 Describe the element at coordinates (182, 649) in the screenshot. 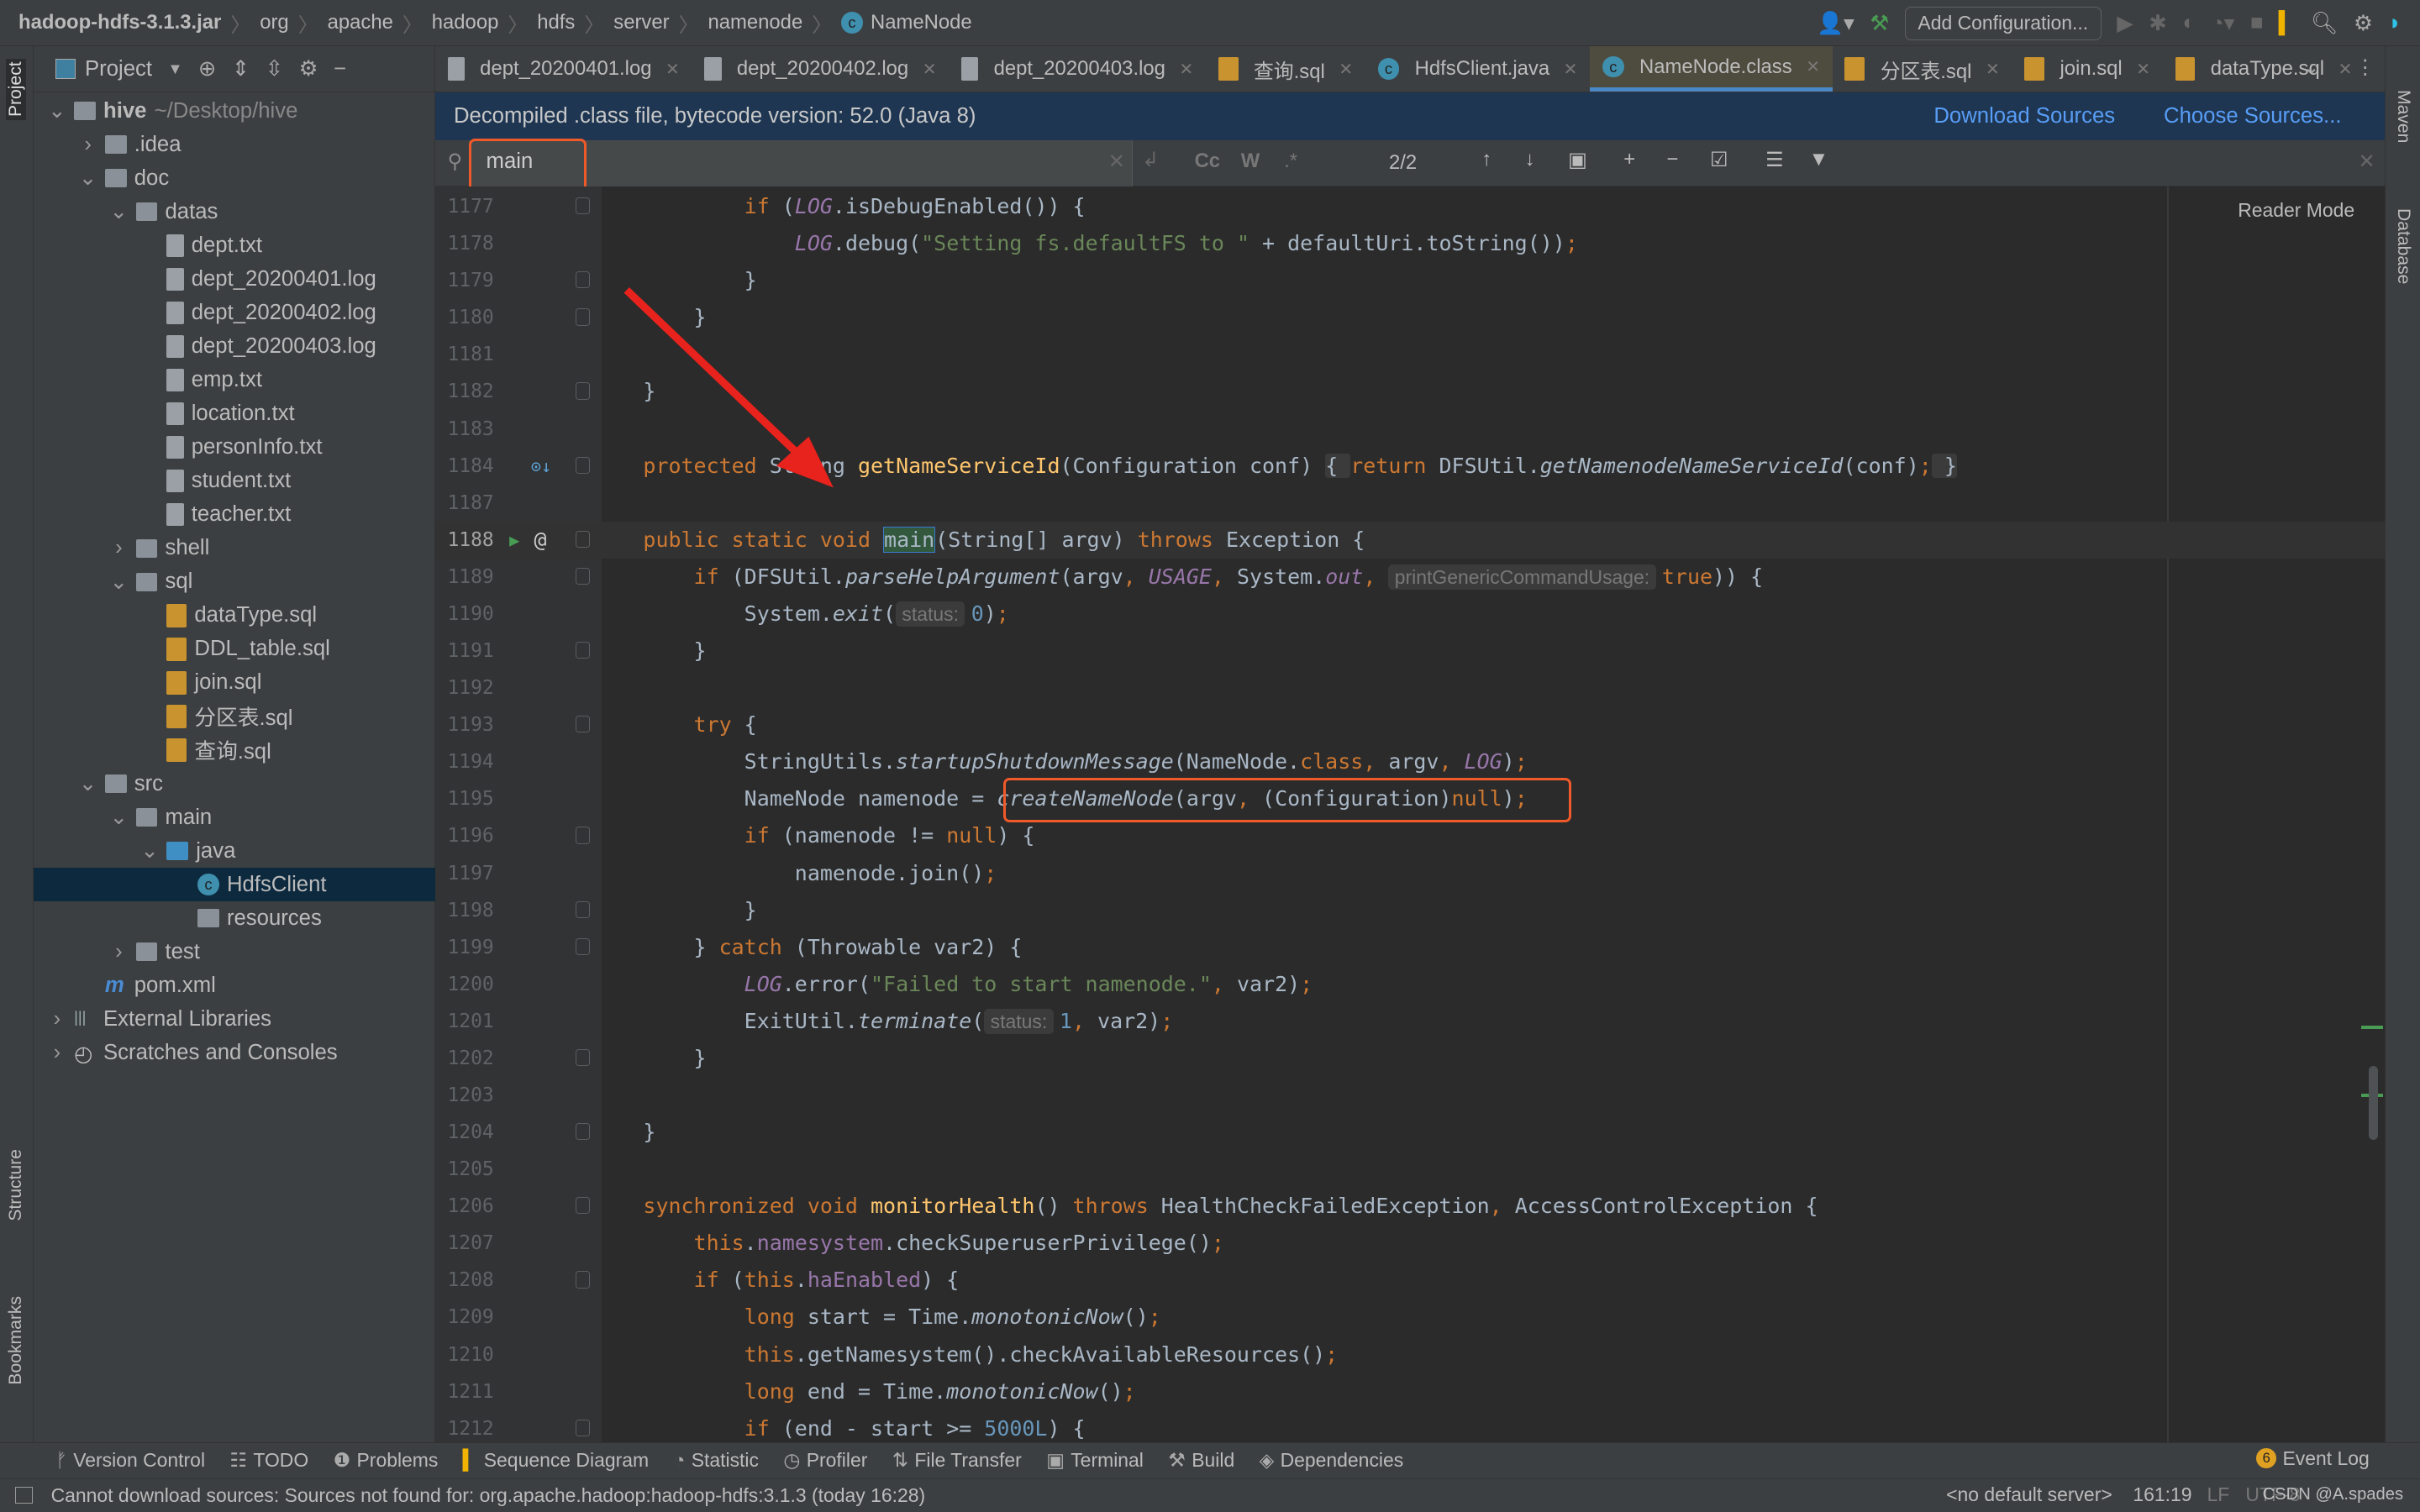

I see `tree-item-ddl-table-sql: DDL_table.sql` at that location.